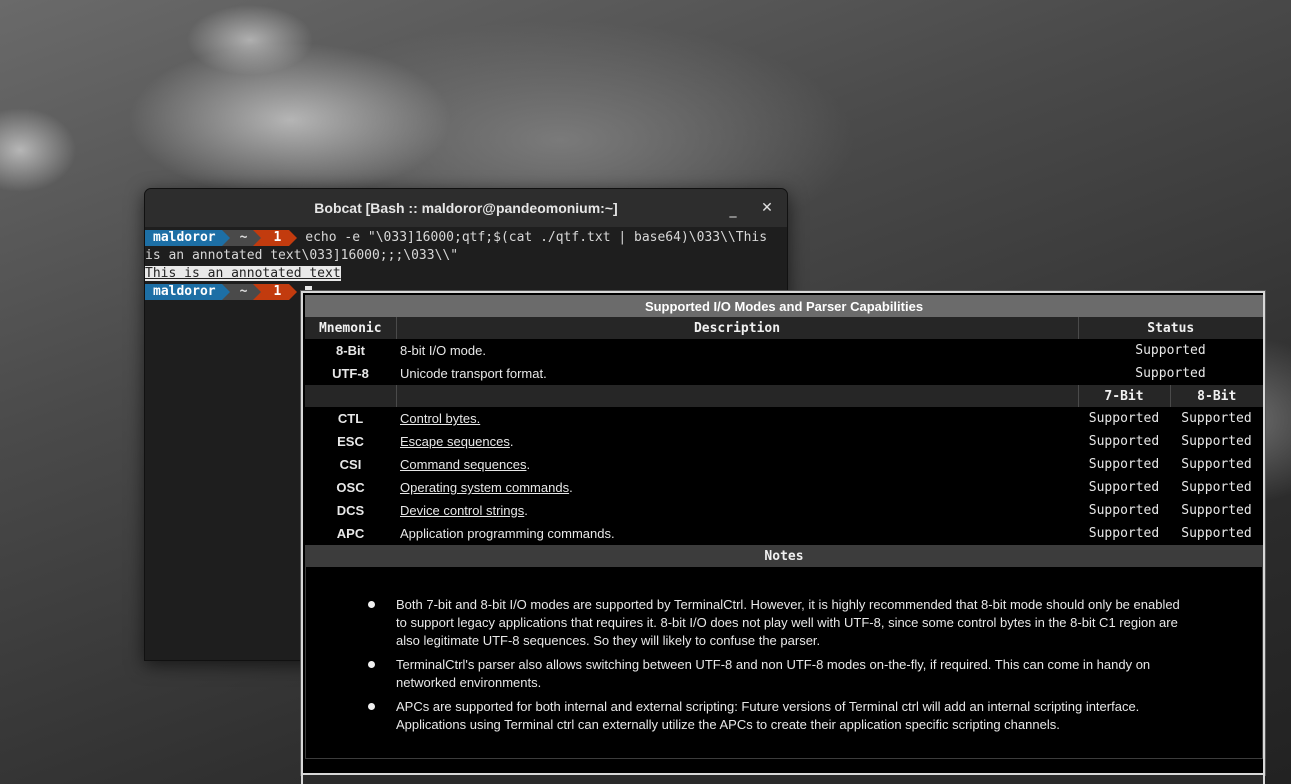  What do you see at coordinates (767, 208) in the screenshot?
I see `close-icon: ✕` at bounding box center [767, 208].